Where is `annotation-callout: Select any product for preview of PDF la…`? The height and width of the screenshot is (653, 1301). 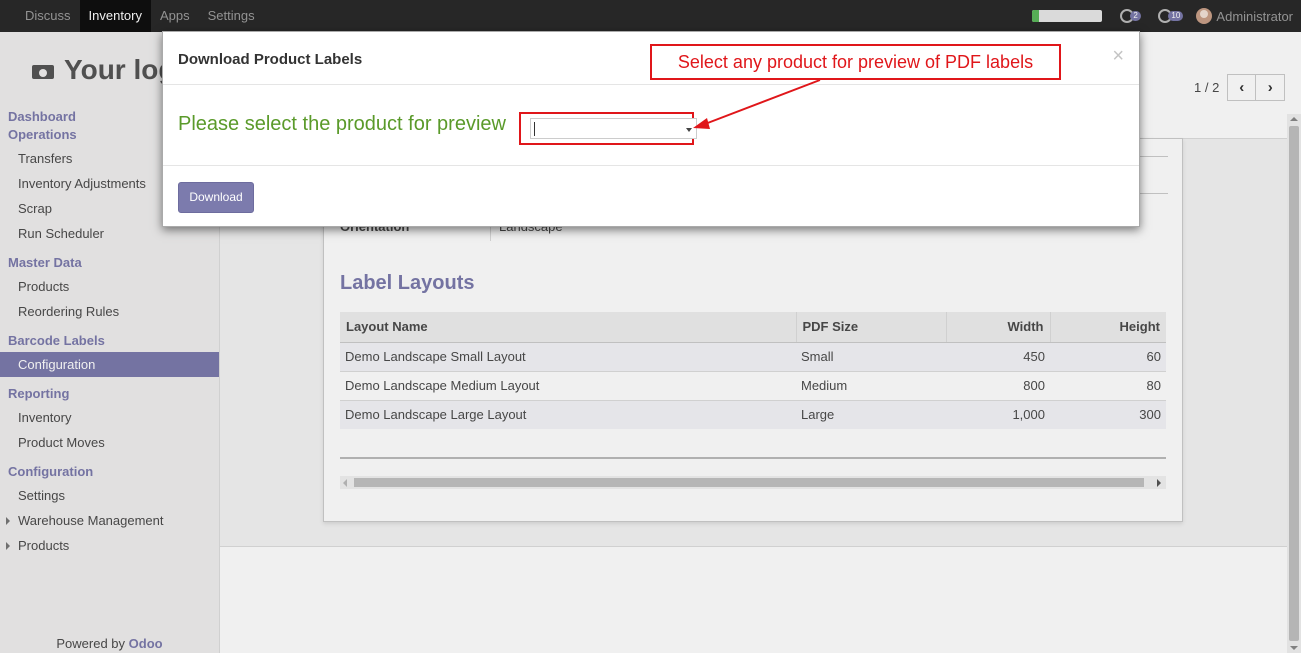
annotation-callout: Select any product for preview of PDF la… is located at coordinates (855, 62).